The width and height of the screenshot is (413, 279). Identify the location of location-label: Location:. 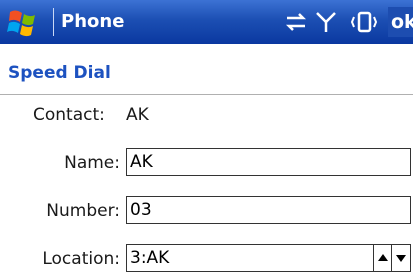
(81, 259).